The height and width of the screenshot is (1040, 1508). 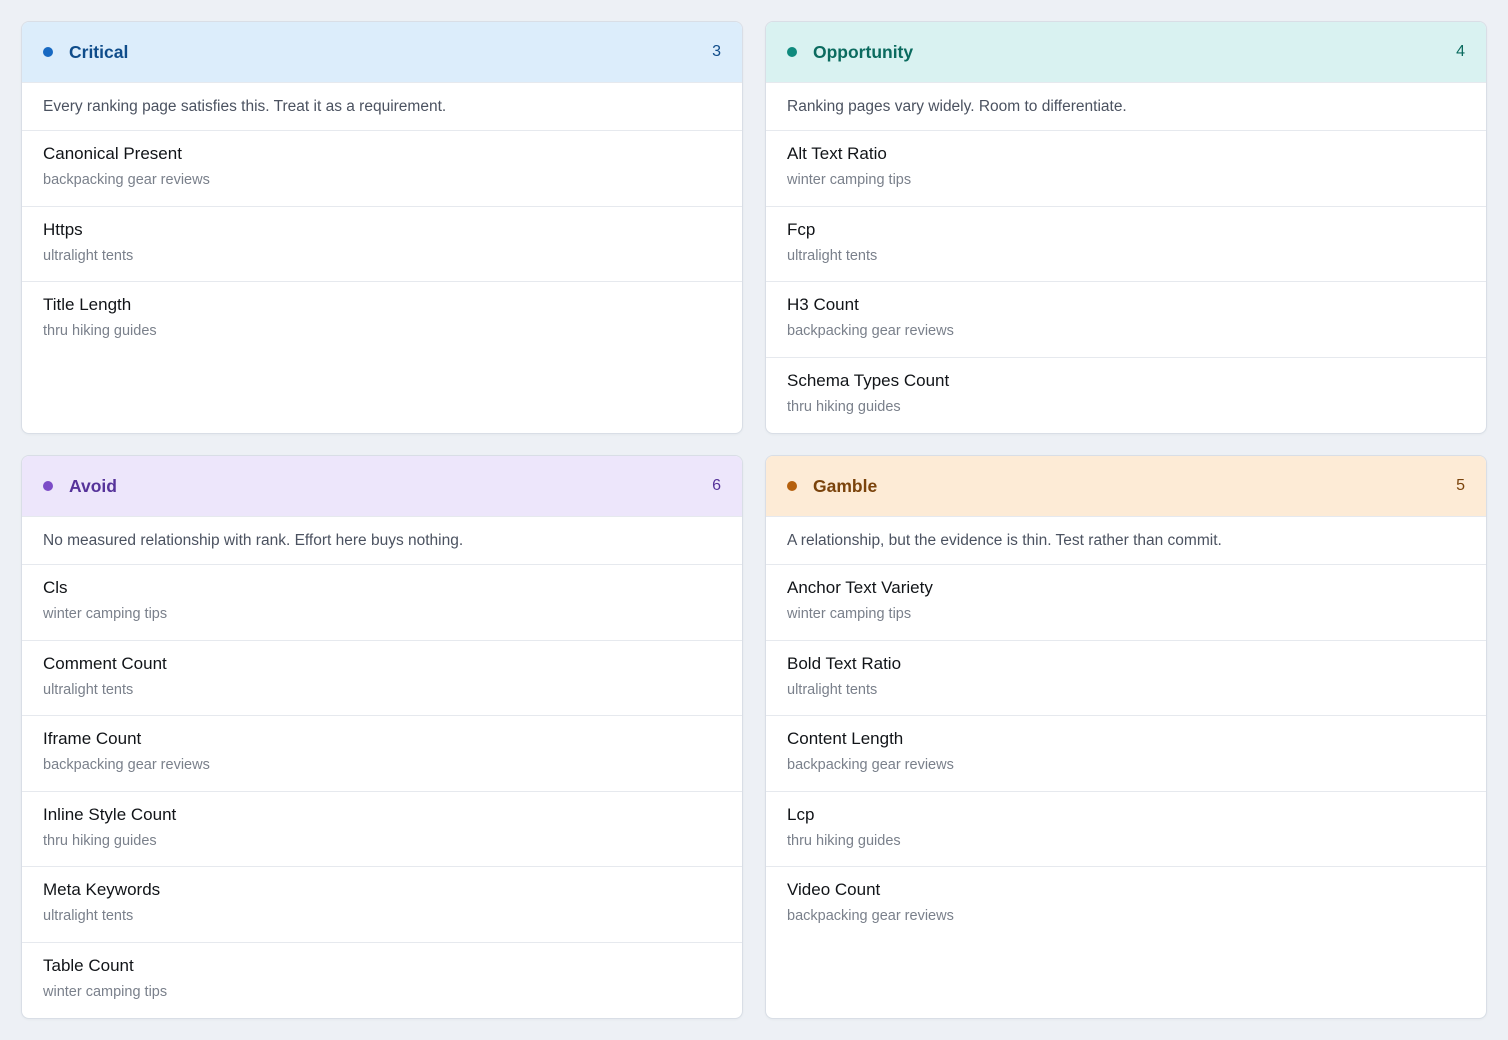 What do you see at coordinates (801, 814) in the screenshot?
I see `item-name: Lcp` at bounding box center [801, 814].